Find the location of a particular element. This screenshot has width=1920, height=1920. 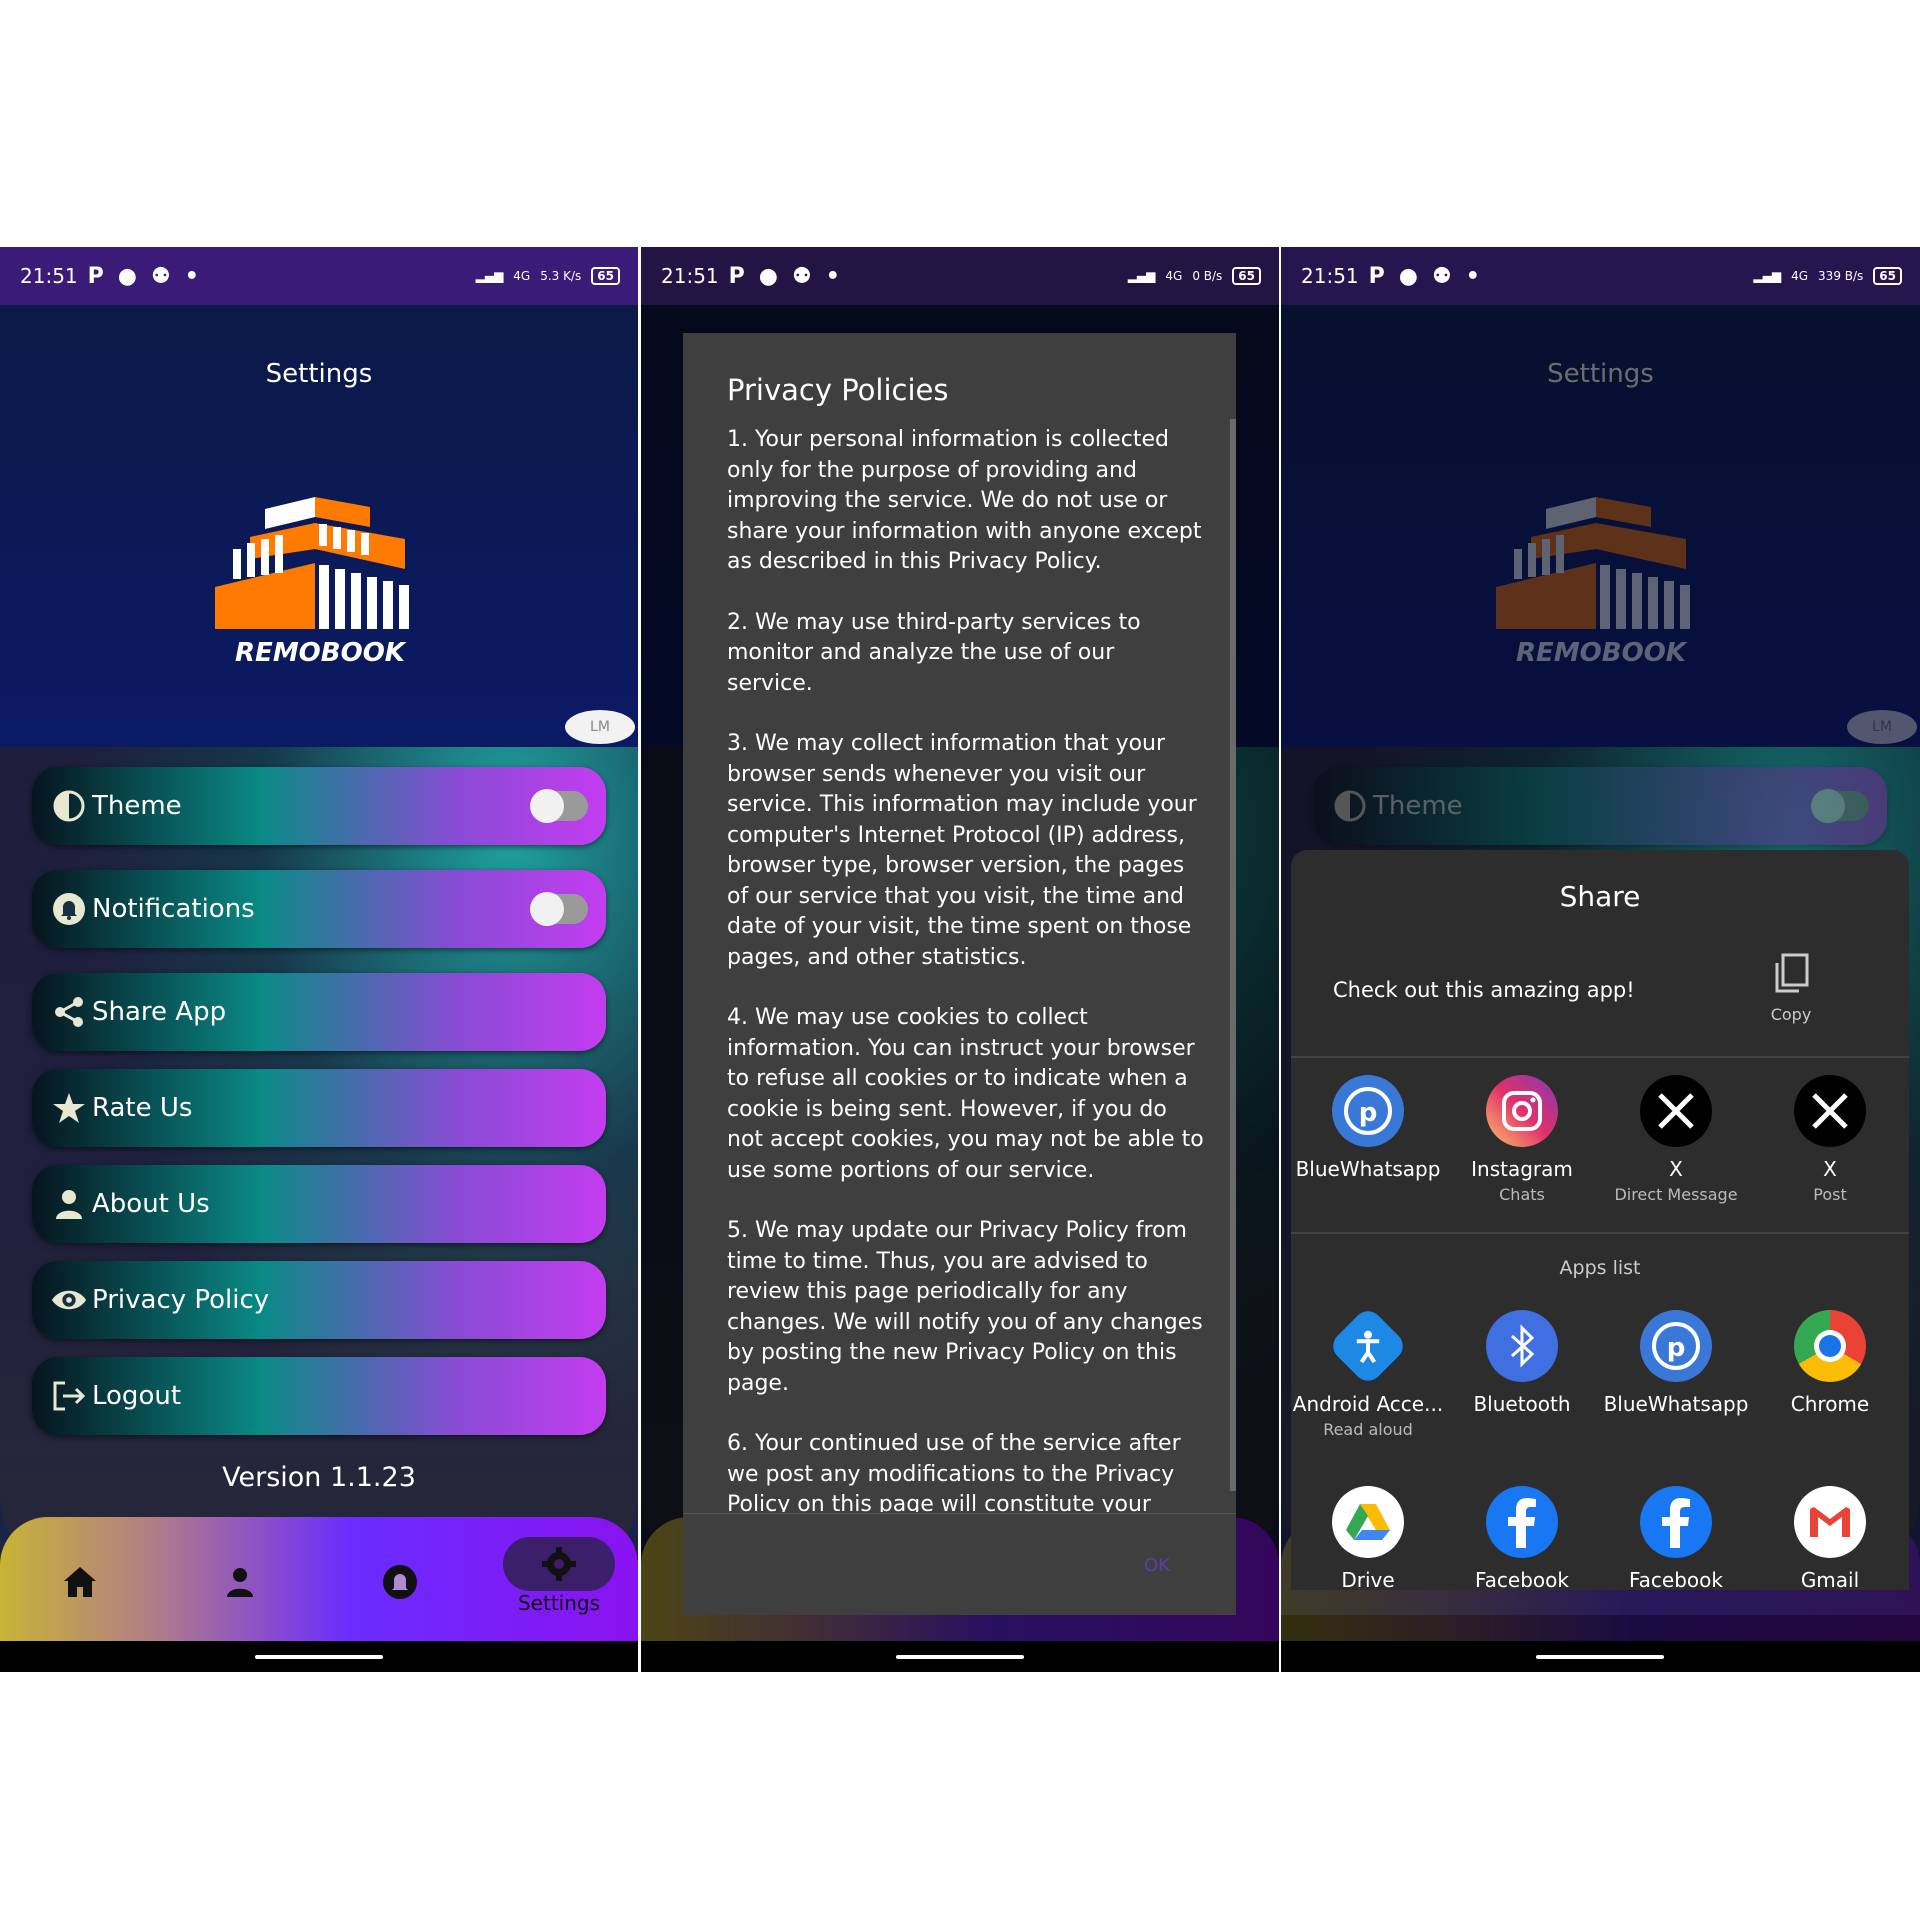

settings-nav-button is located at coordinates (559, 1564).